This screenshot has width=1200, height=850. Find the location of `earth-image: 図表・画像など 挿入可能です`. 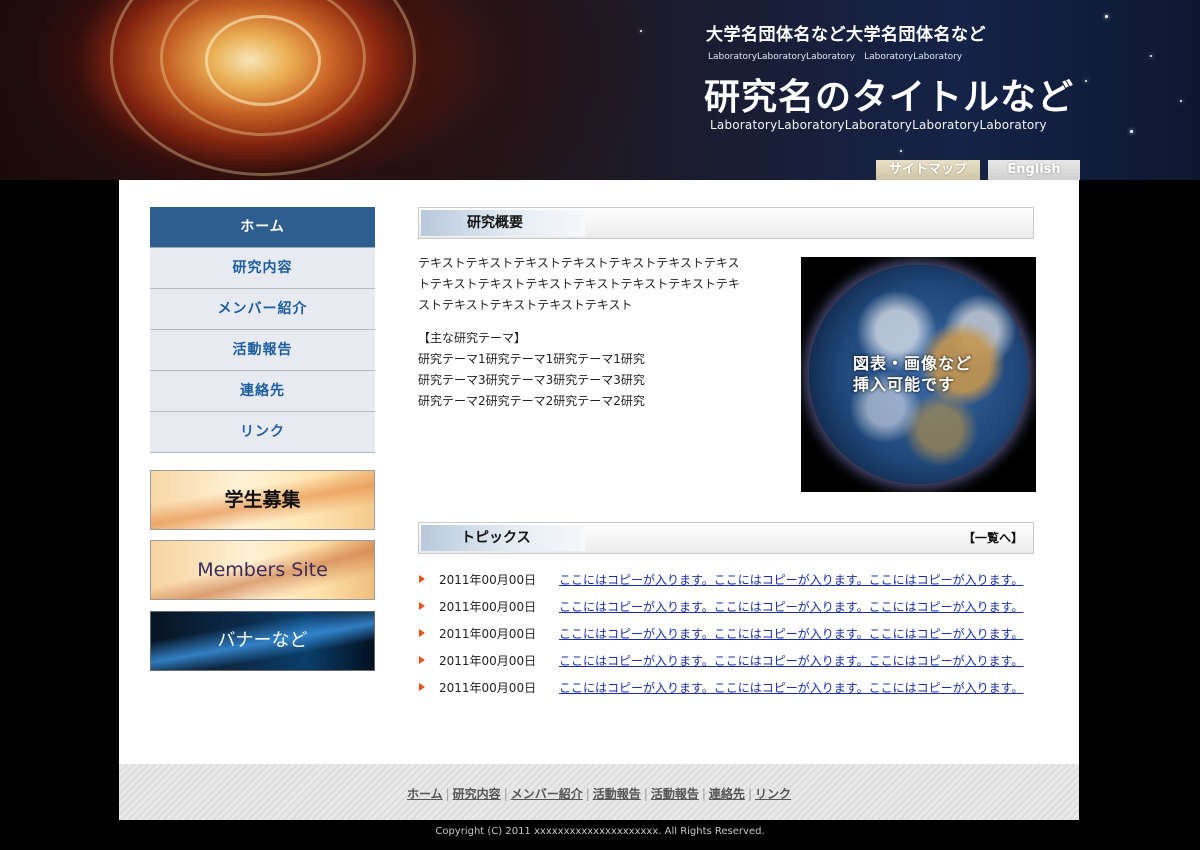

earth-image: 図表・画像など 挿入可能です is located at coordinates (918, 374).